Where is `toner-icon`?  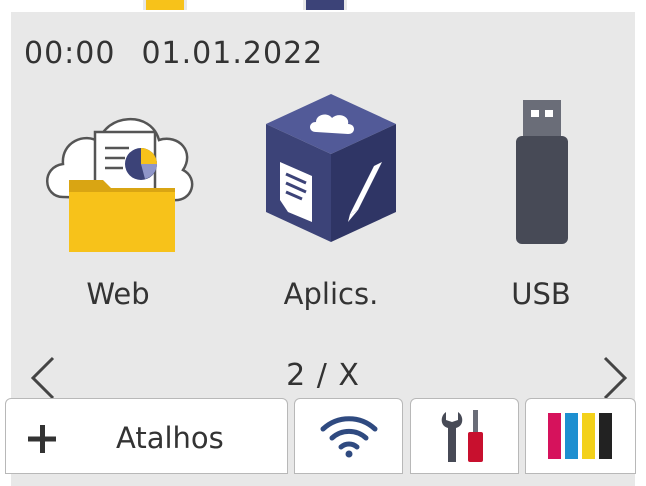 toner-icon is located at coordinates (579, 436).